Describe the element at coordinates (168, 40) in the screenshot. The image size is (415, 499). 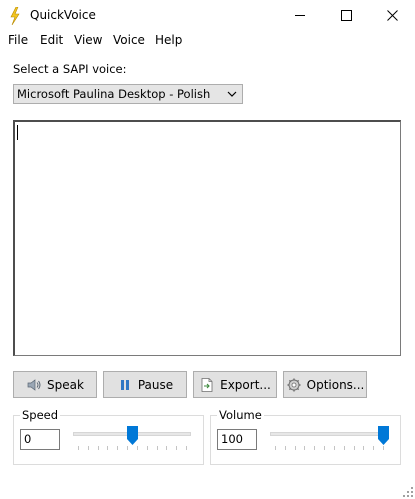
I see `menu-help: Help` at that location.